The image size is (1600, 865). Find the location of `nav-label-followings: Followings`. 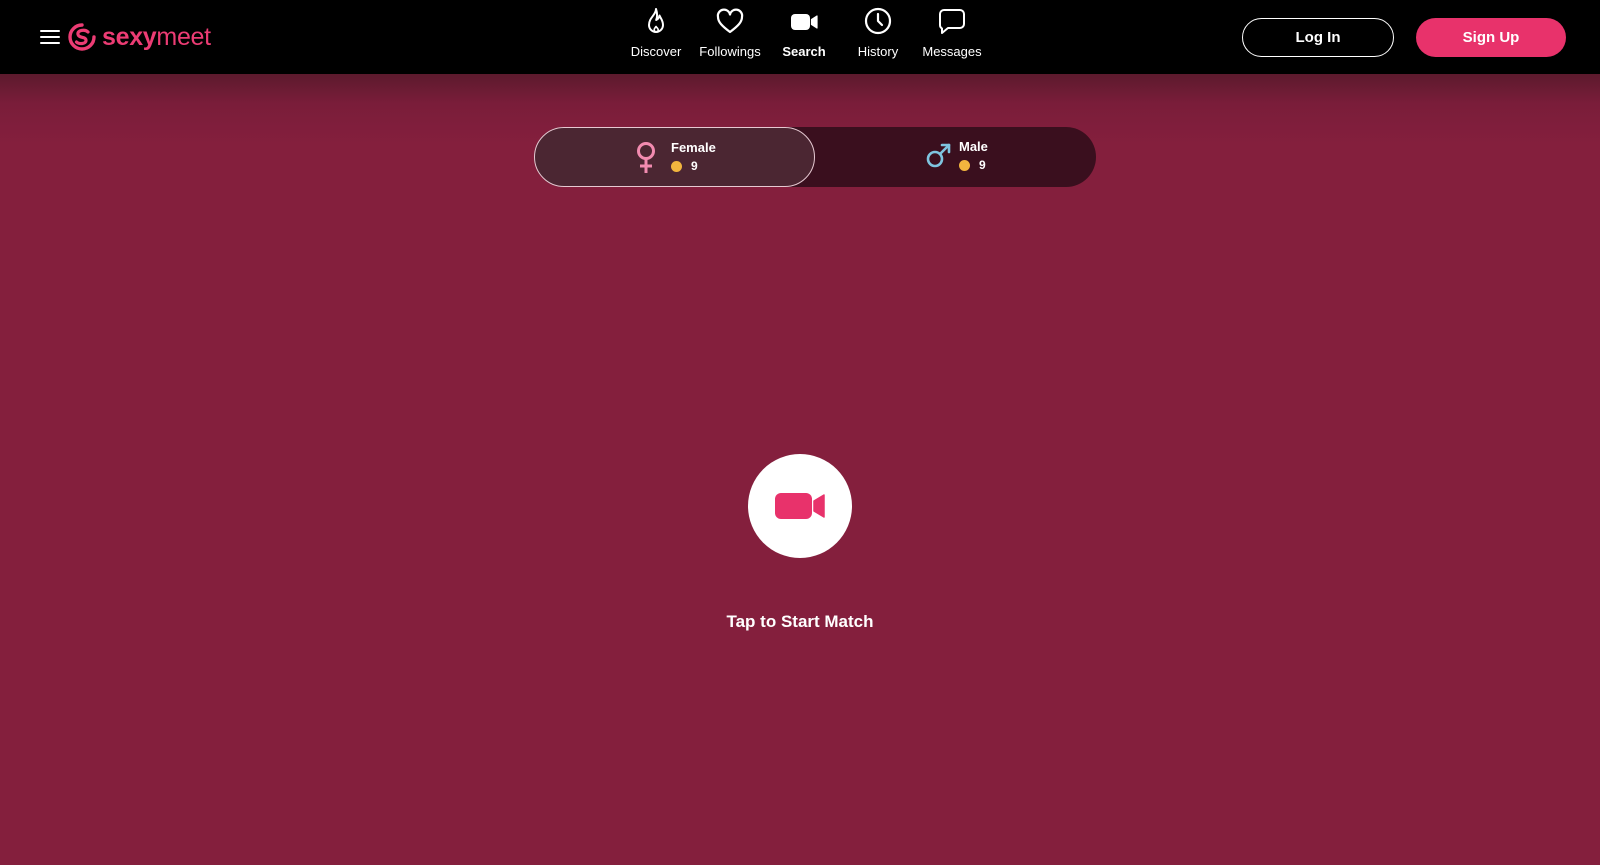

nav-label-followings: Followings is located at coordinates (730, 51).